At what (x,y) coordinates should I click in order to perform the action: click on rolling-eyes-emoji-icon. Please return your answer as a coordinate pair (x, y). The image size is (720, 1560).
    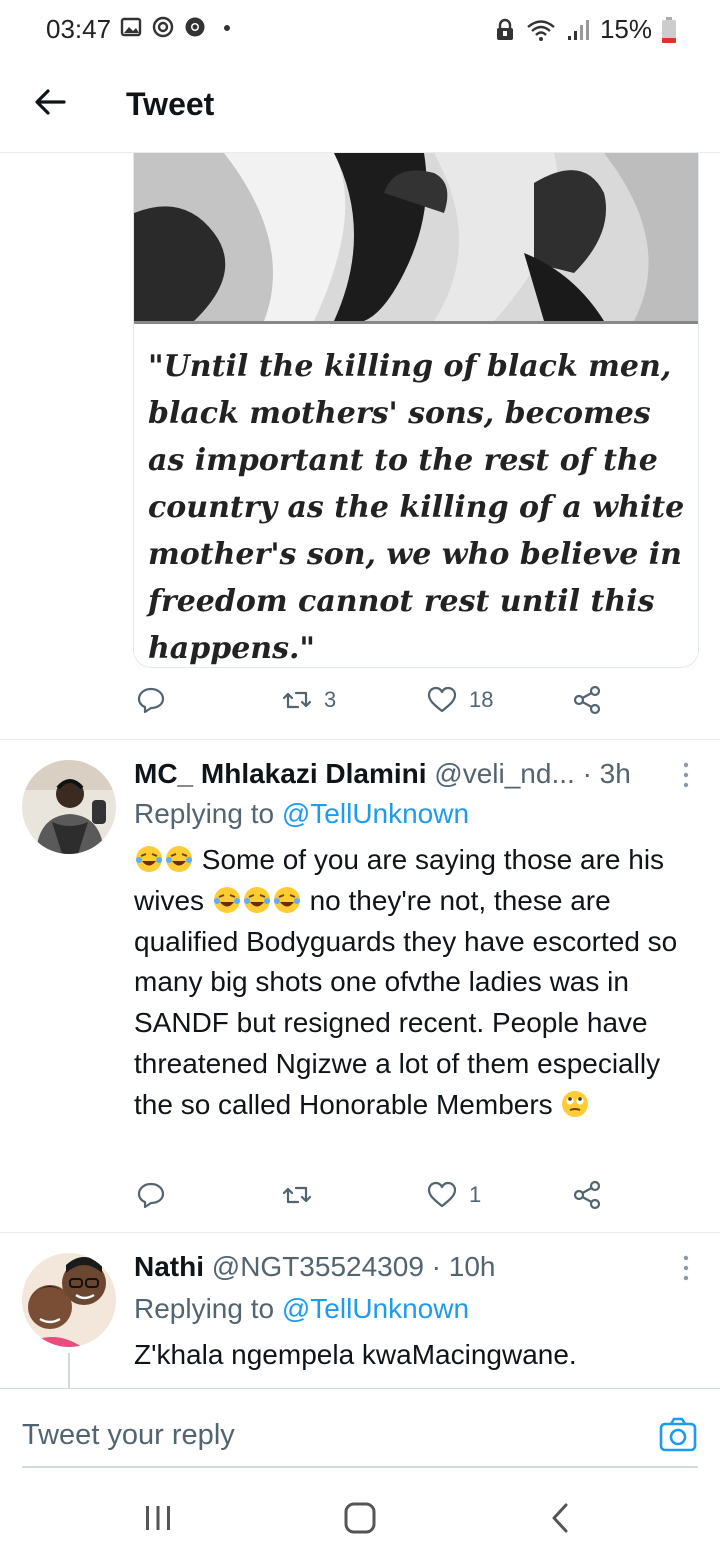
    Looking at the image, I should click on (575, 1103).